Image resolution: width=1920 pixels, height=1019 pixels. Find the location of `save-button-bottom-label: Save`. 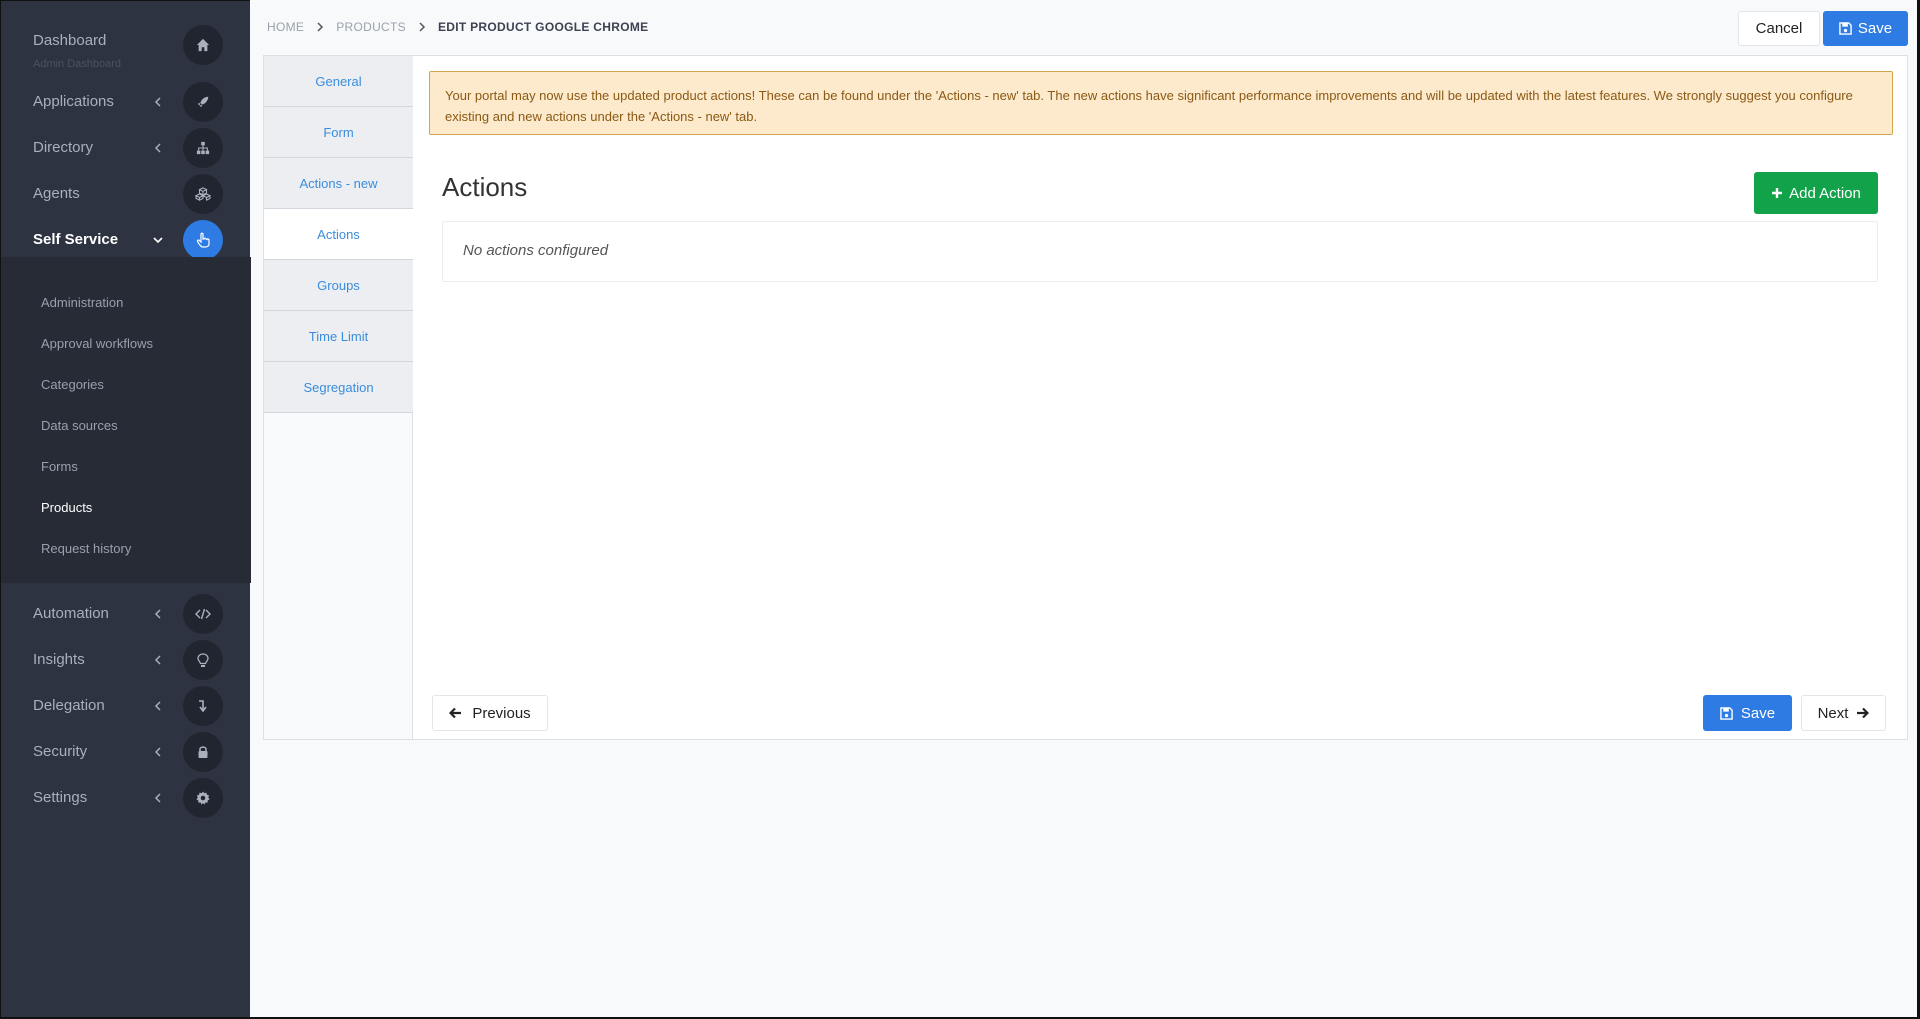

save-button-bottom-label: Save is located at coordinates (1758, 713).